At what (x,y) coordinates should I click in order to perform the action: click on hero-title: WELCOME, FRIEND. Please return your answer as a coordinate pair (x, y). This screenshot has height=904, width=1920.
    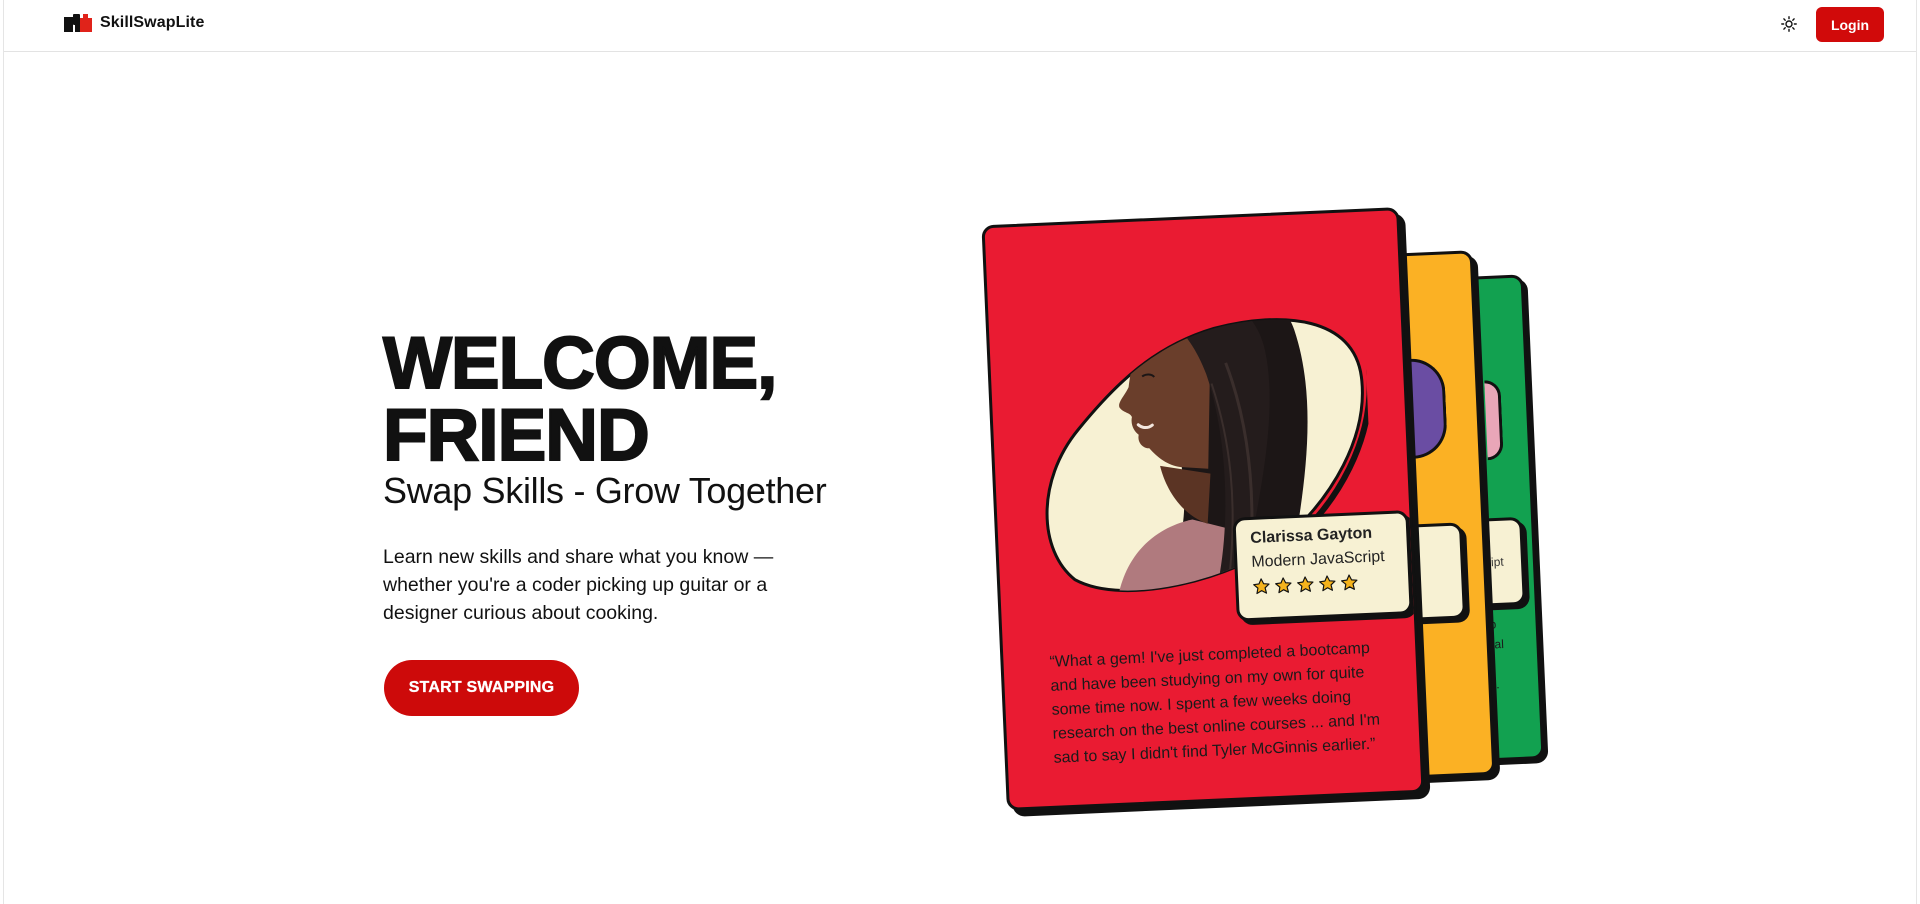
    Looking at the image, I should click on (580, 399).